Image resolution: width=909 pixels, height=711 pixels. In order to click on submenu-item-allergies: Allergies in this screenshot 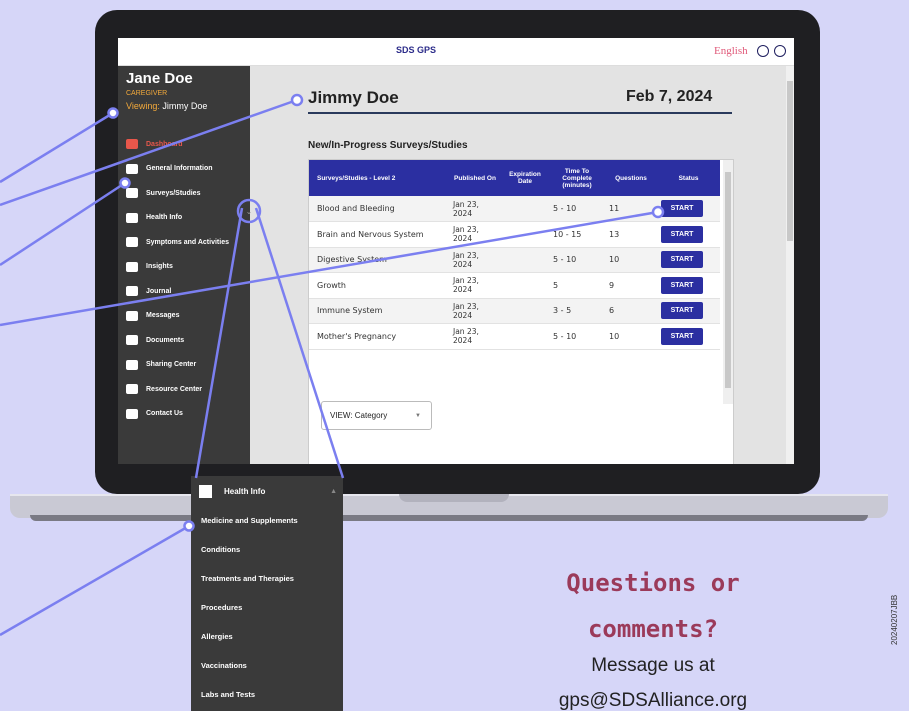, I will do `click(267, 636)`.